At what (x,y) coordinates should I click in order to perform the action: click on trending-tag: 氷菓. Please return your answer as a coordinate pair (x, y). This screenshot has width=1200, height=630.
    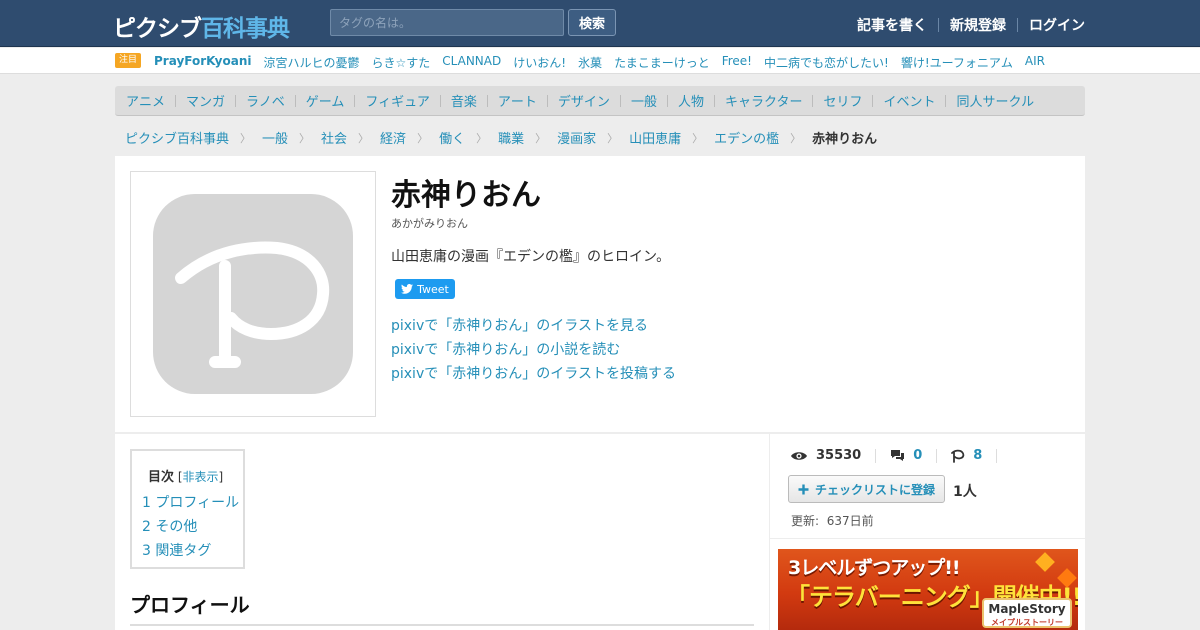
    Looking at the image, I should click on (590, 62).